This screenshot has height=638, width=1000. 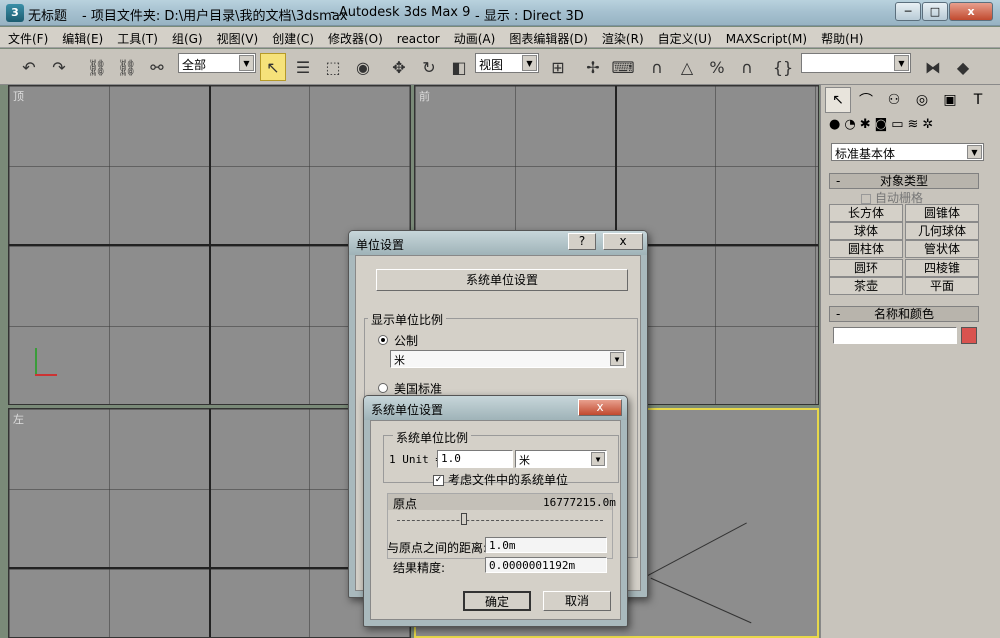 What do you see at coordinates (136, 37) in the screenshot?
I see `menu-tools: 工具(T)` at bounding box center [136, 37].